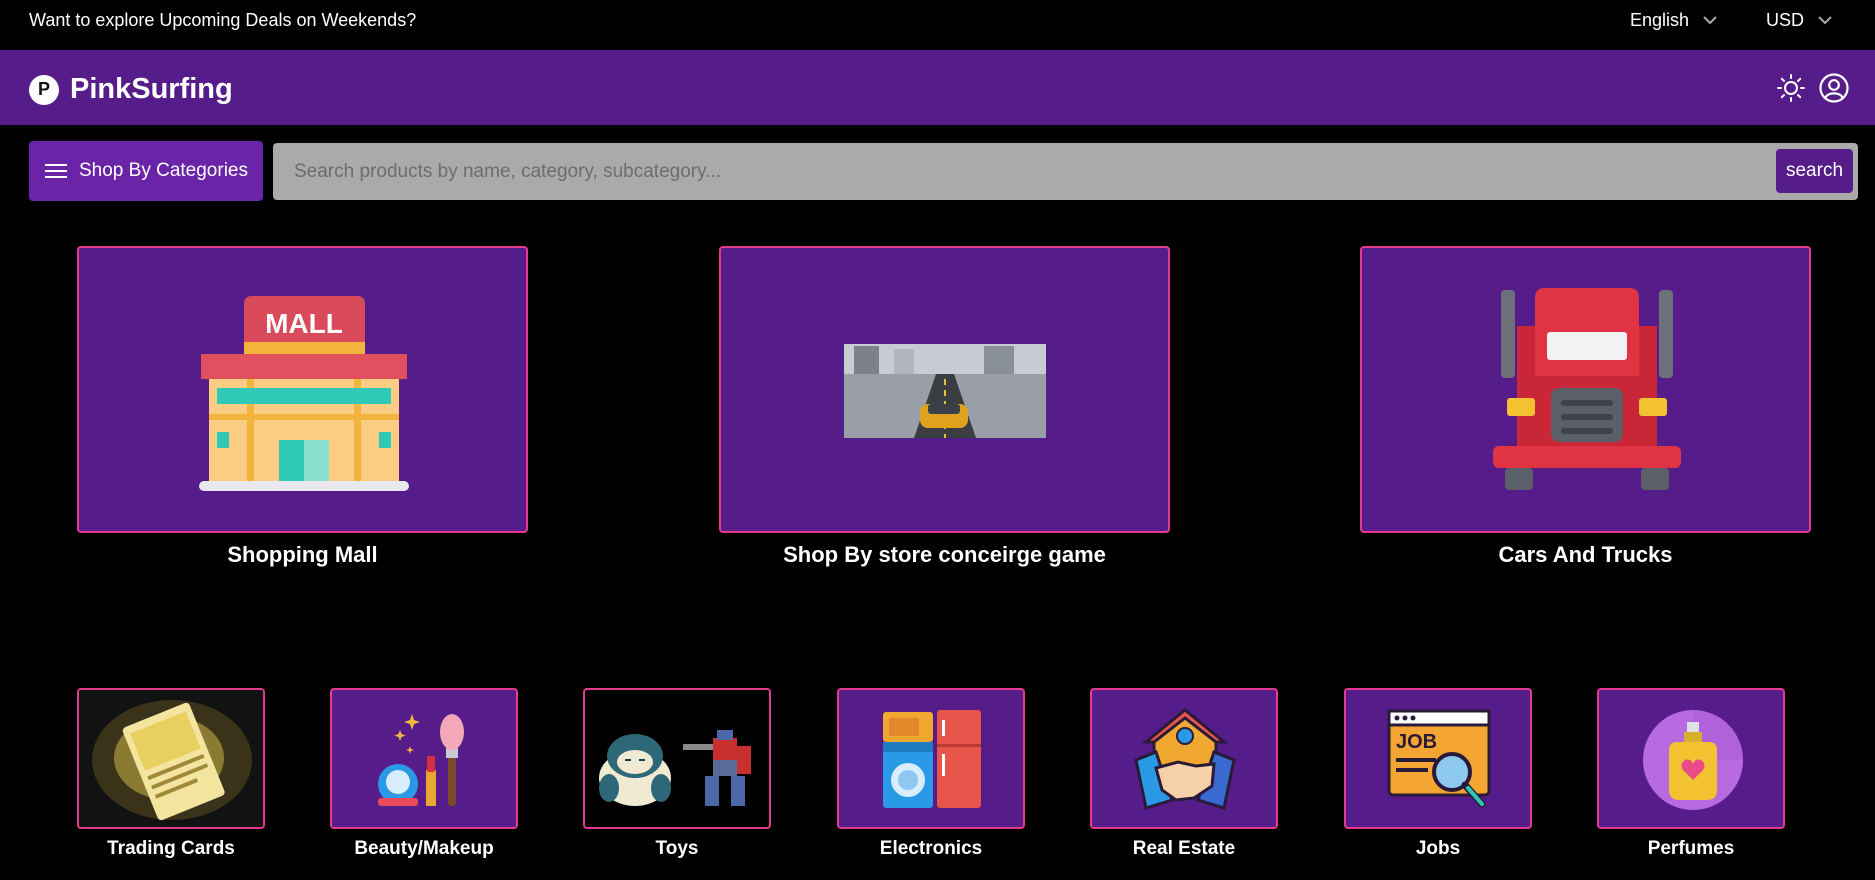 This screenshot has height=880, width=1875. Describe the element at coordinates (56, 171) in the screenshot. I see `hamburger-menu-icon` at that location.